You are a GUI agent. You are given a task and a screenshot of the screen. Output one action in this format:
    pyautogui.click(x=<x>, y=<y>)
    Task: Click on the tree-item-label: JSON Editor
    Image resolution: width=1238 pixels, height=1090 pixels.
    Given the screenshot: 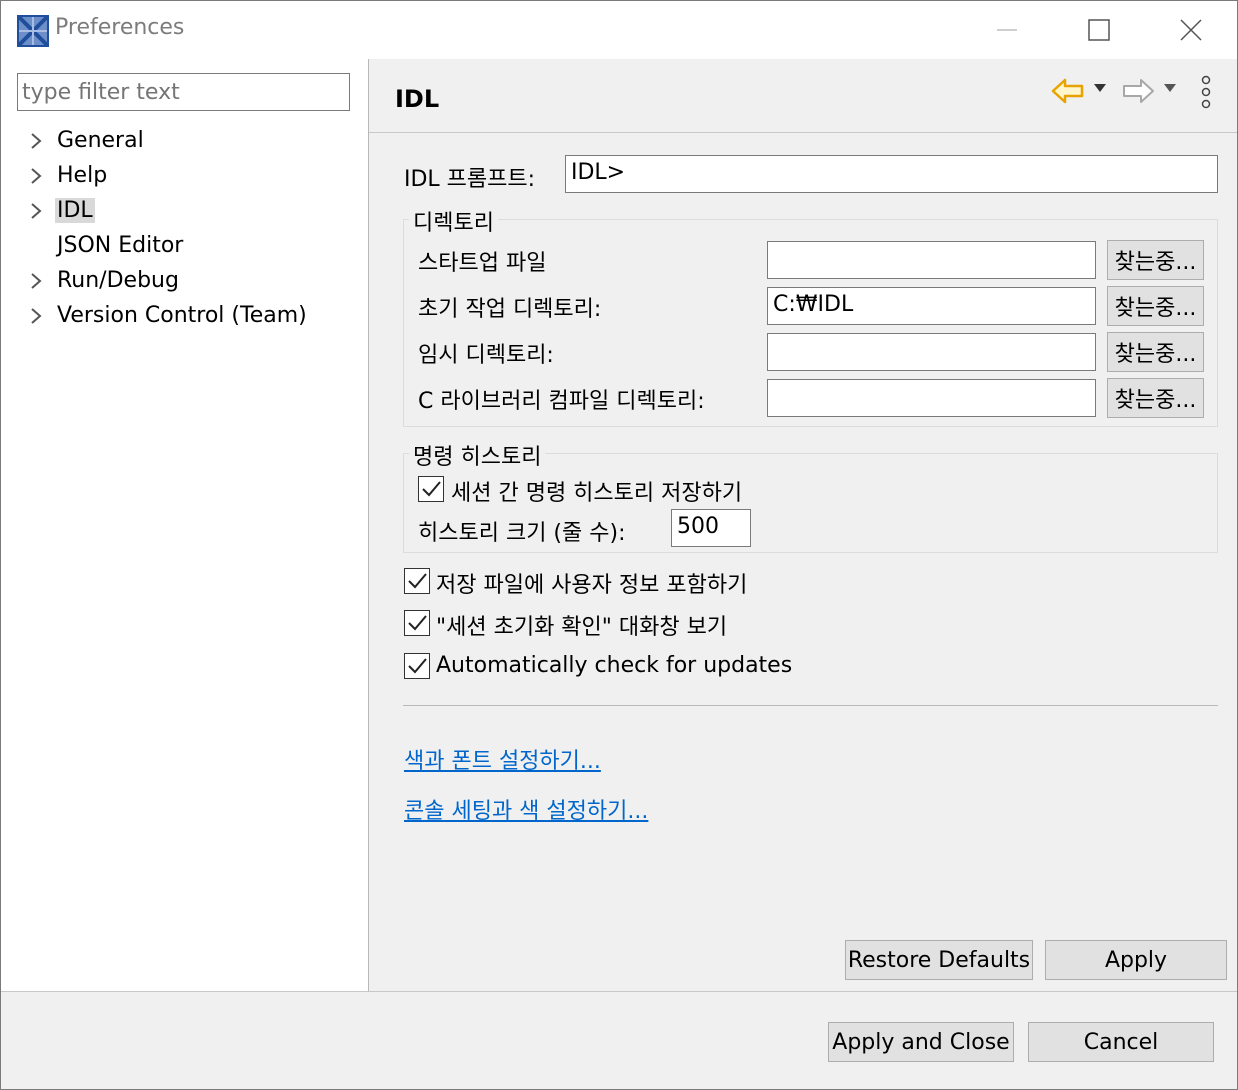 What is the action you would take?
    pyautogui.click(x=120, y=245)
    